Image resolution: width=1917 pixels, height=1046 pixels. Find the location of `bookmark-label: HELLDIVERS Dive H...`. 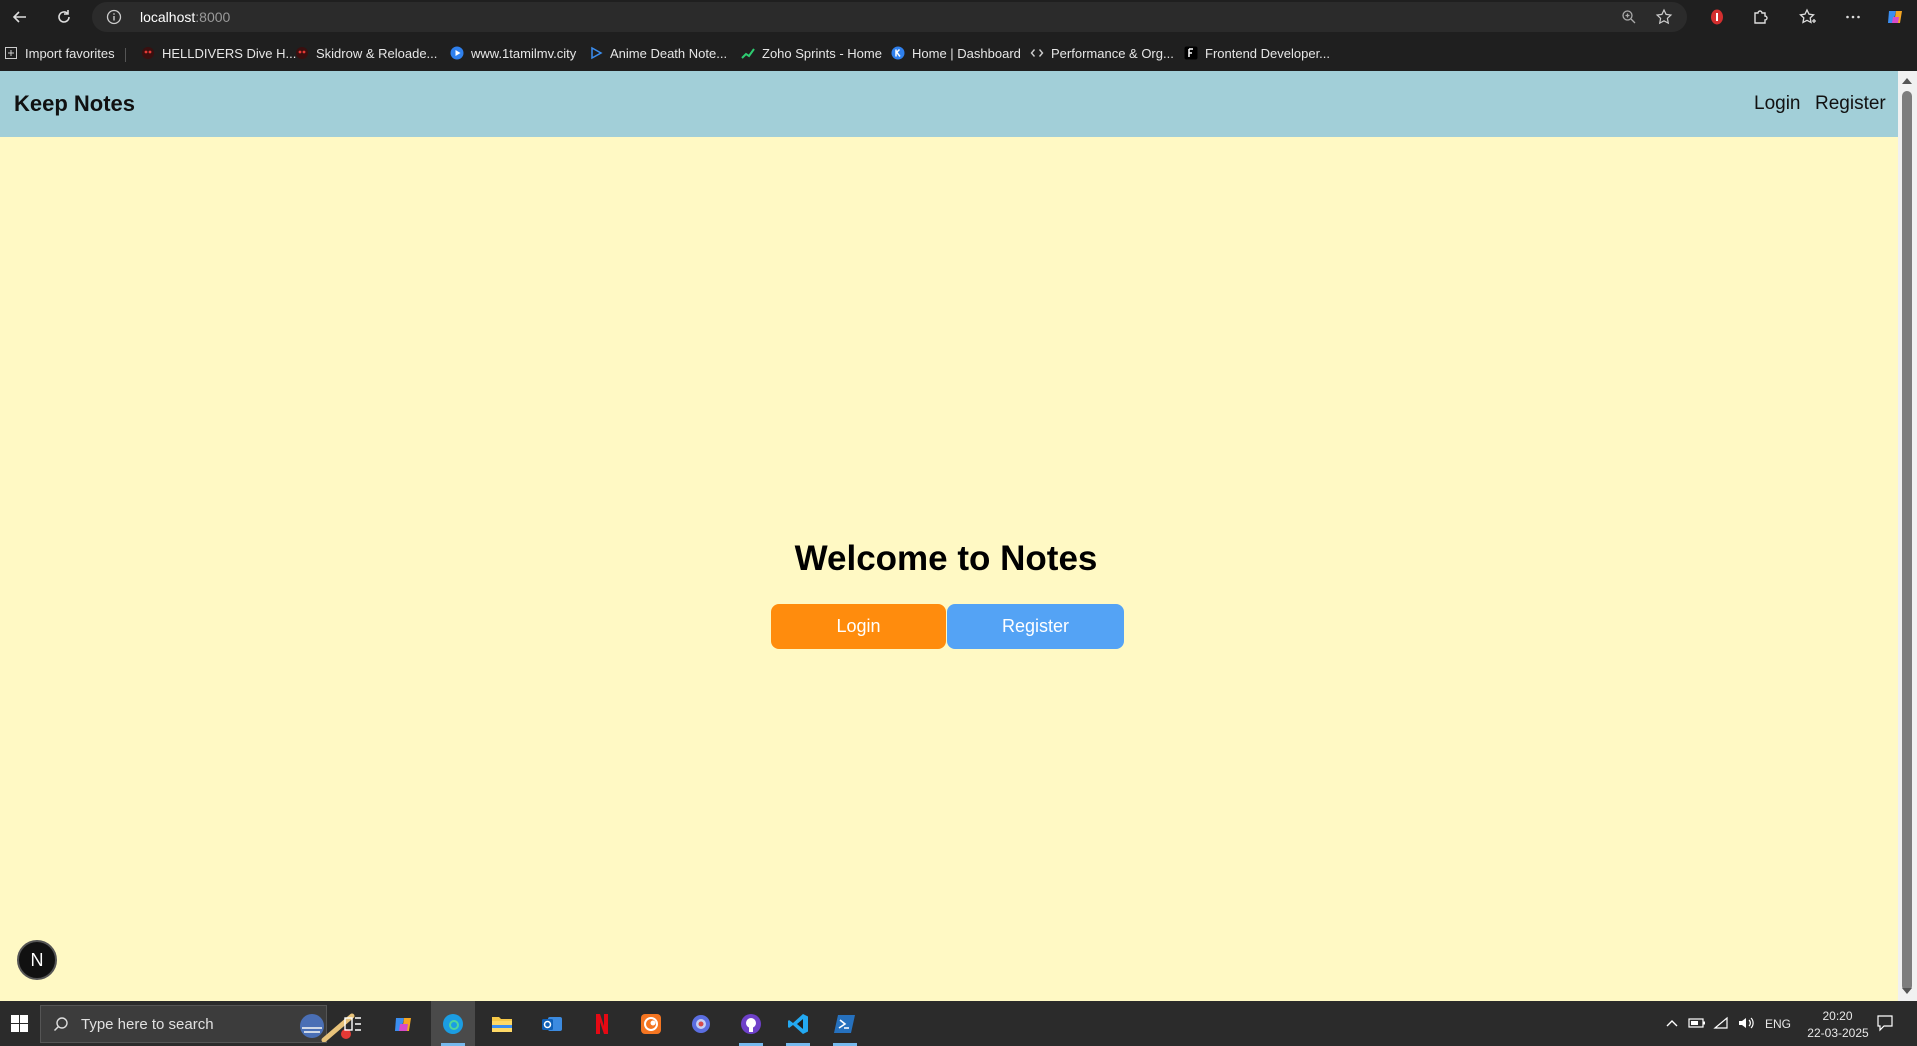

bookmark-label: HELLDIVERS Dive H... is located at coordinates (229, 53).